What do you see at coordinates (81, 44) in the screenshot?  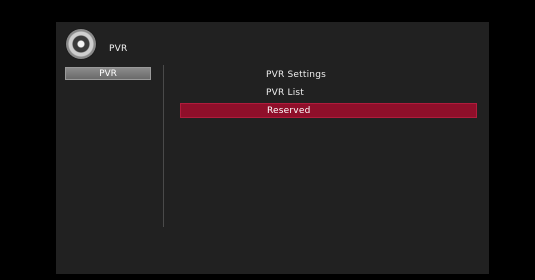 I see `disc-logo-icon` at bounding box center [81, 44].